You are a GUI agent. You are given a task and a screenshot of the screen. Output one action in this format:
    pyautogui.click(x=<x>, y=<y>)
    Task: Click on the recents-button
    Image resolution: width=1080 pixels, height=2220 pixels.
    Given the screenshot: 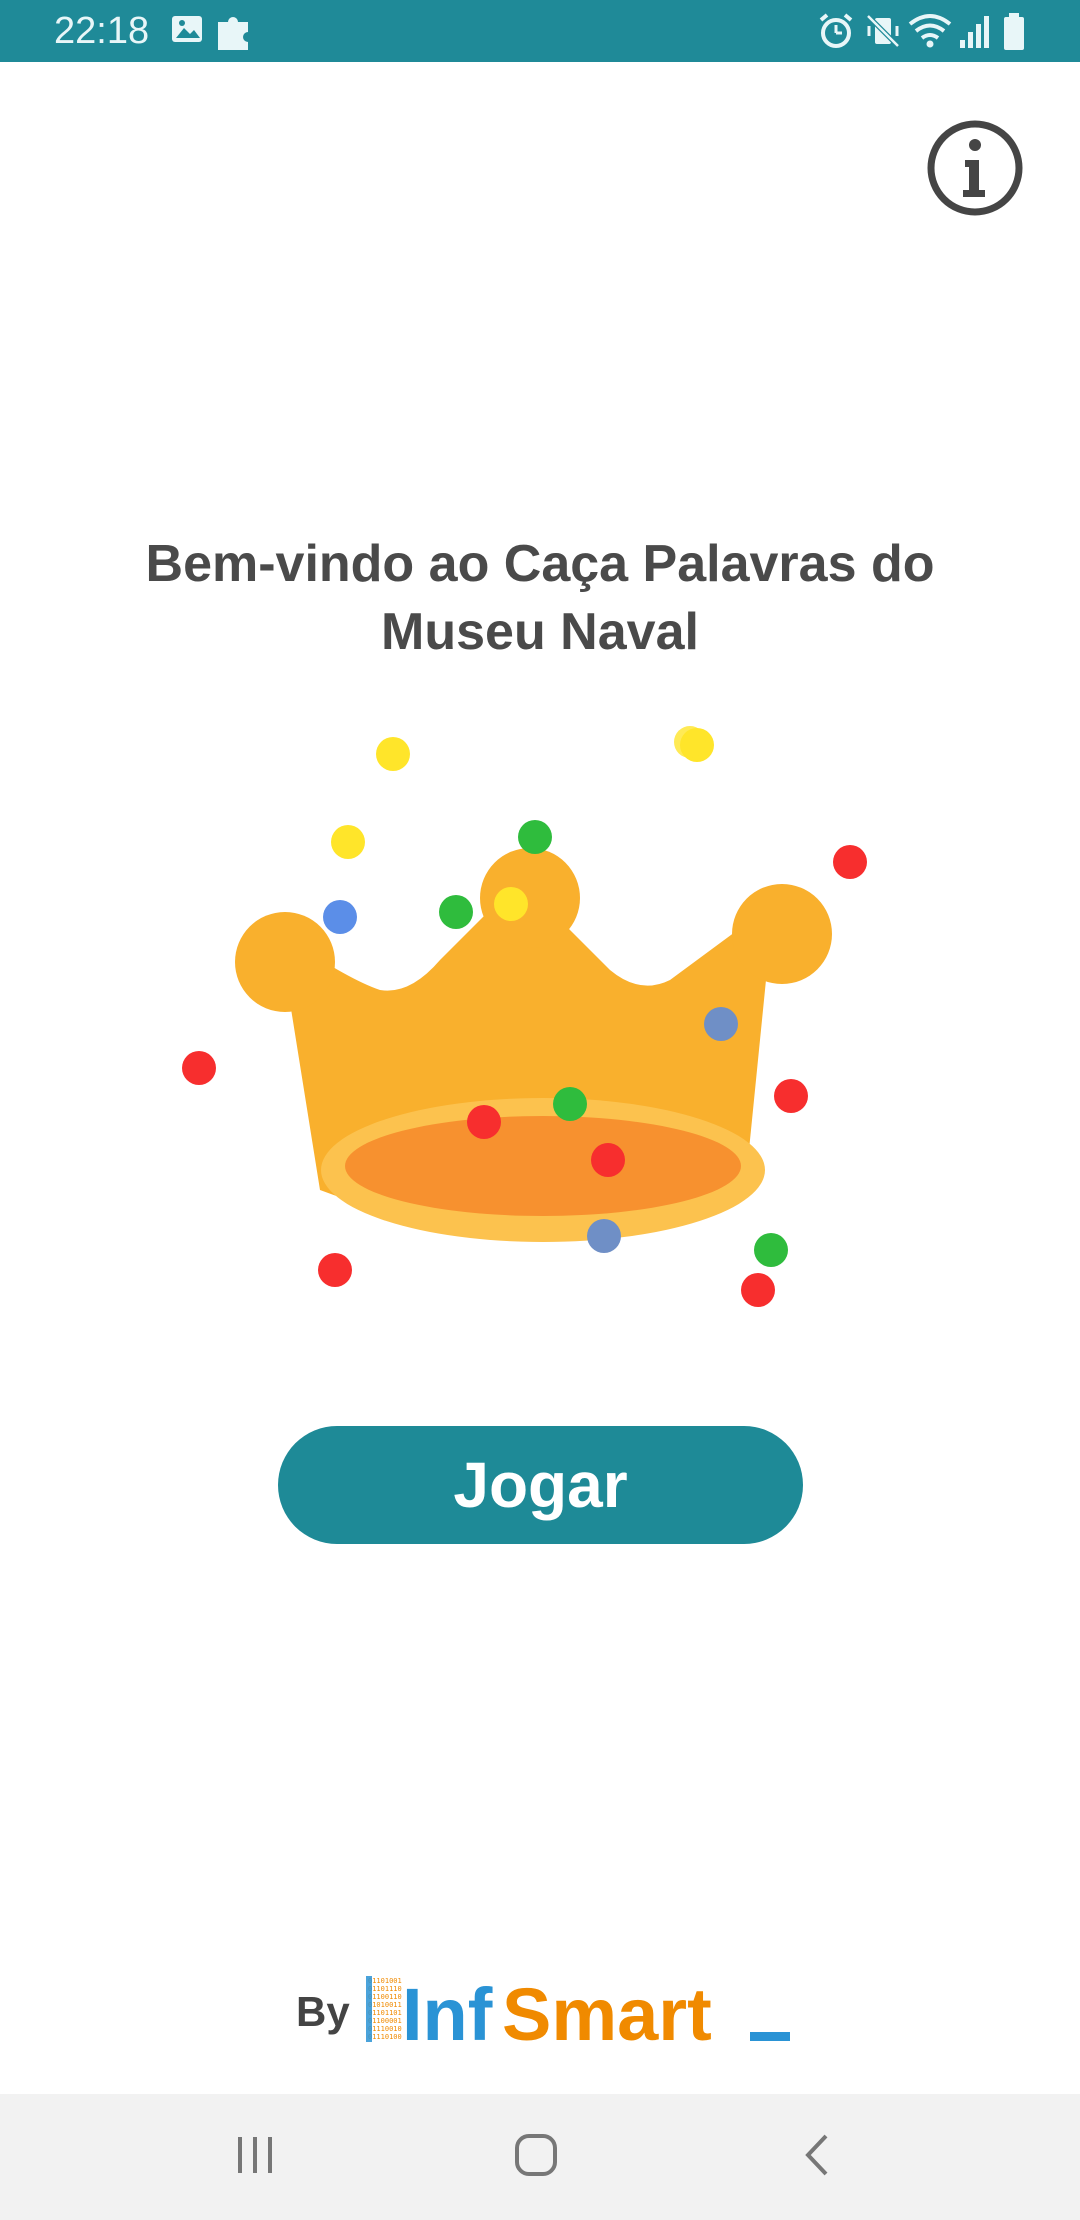 What is the action you would take?
    pyautogui.click(x=255, y=2157)
    